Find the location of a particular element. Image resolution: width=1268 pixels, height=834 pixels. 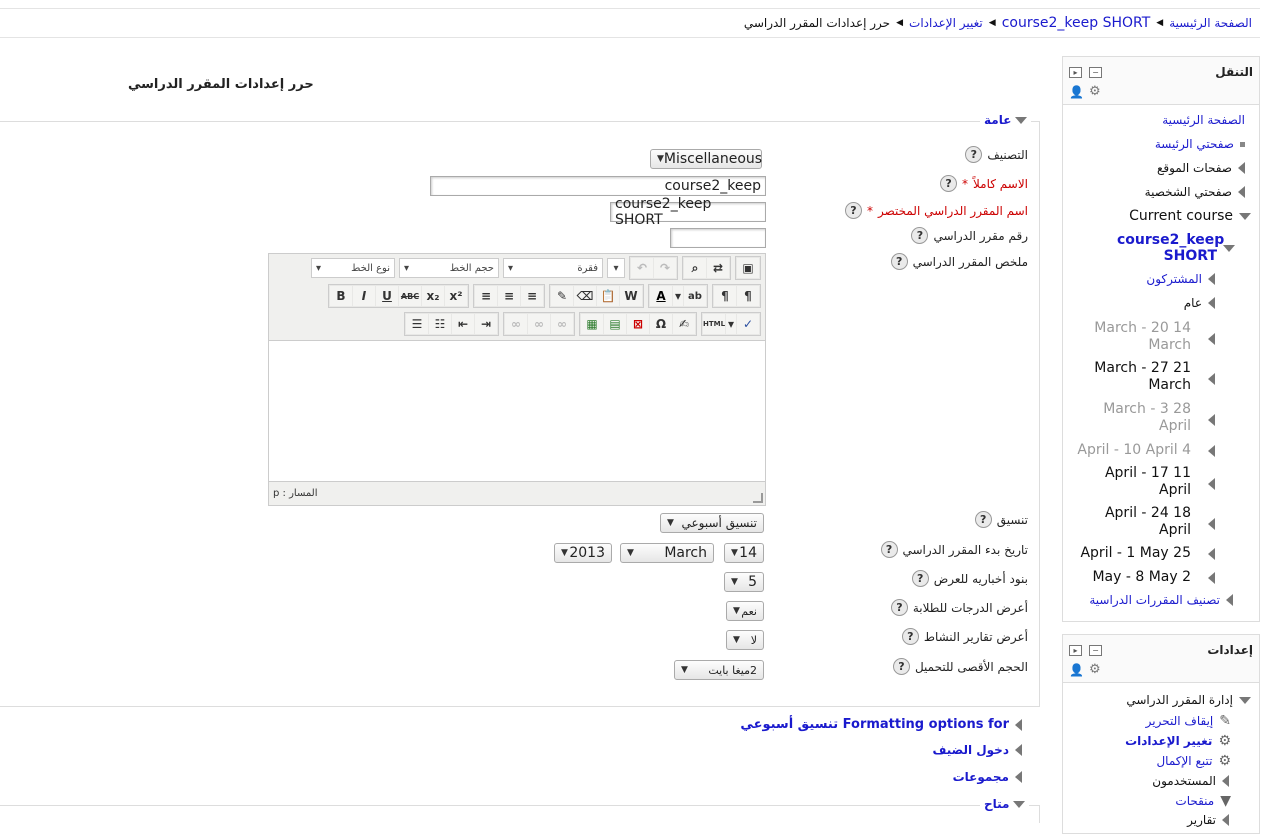

maxbytes-select: 2ميغا بايت ▼ is located at coordinates (719, 670).